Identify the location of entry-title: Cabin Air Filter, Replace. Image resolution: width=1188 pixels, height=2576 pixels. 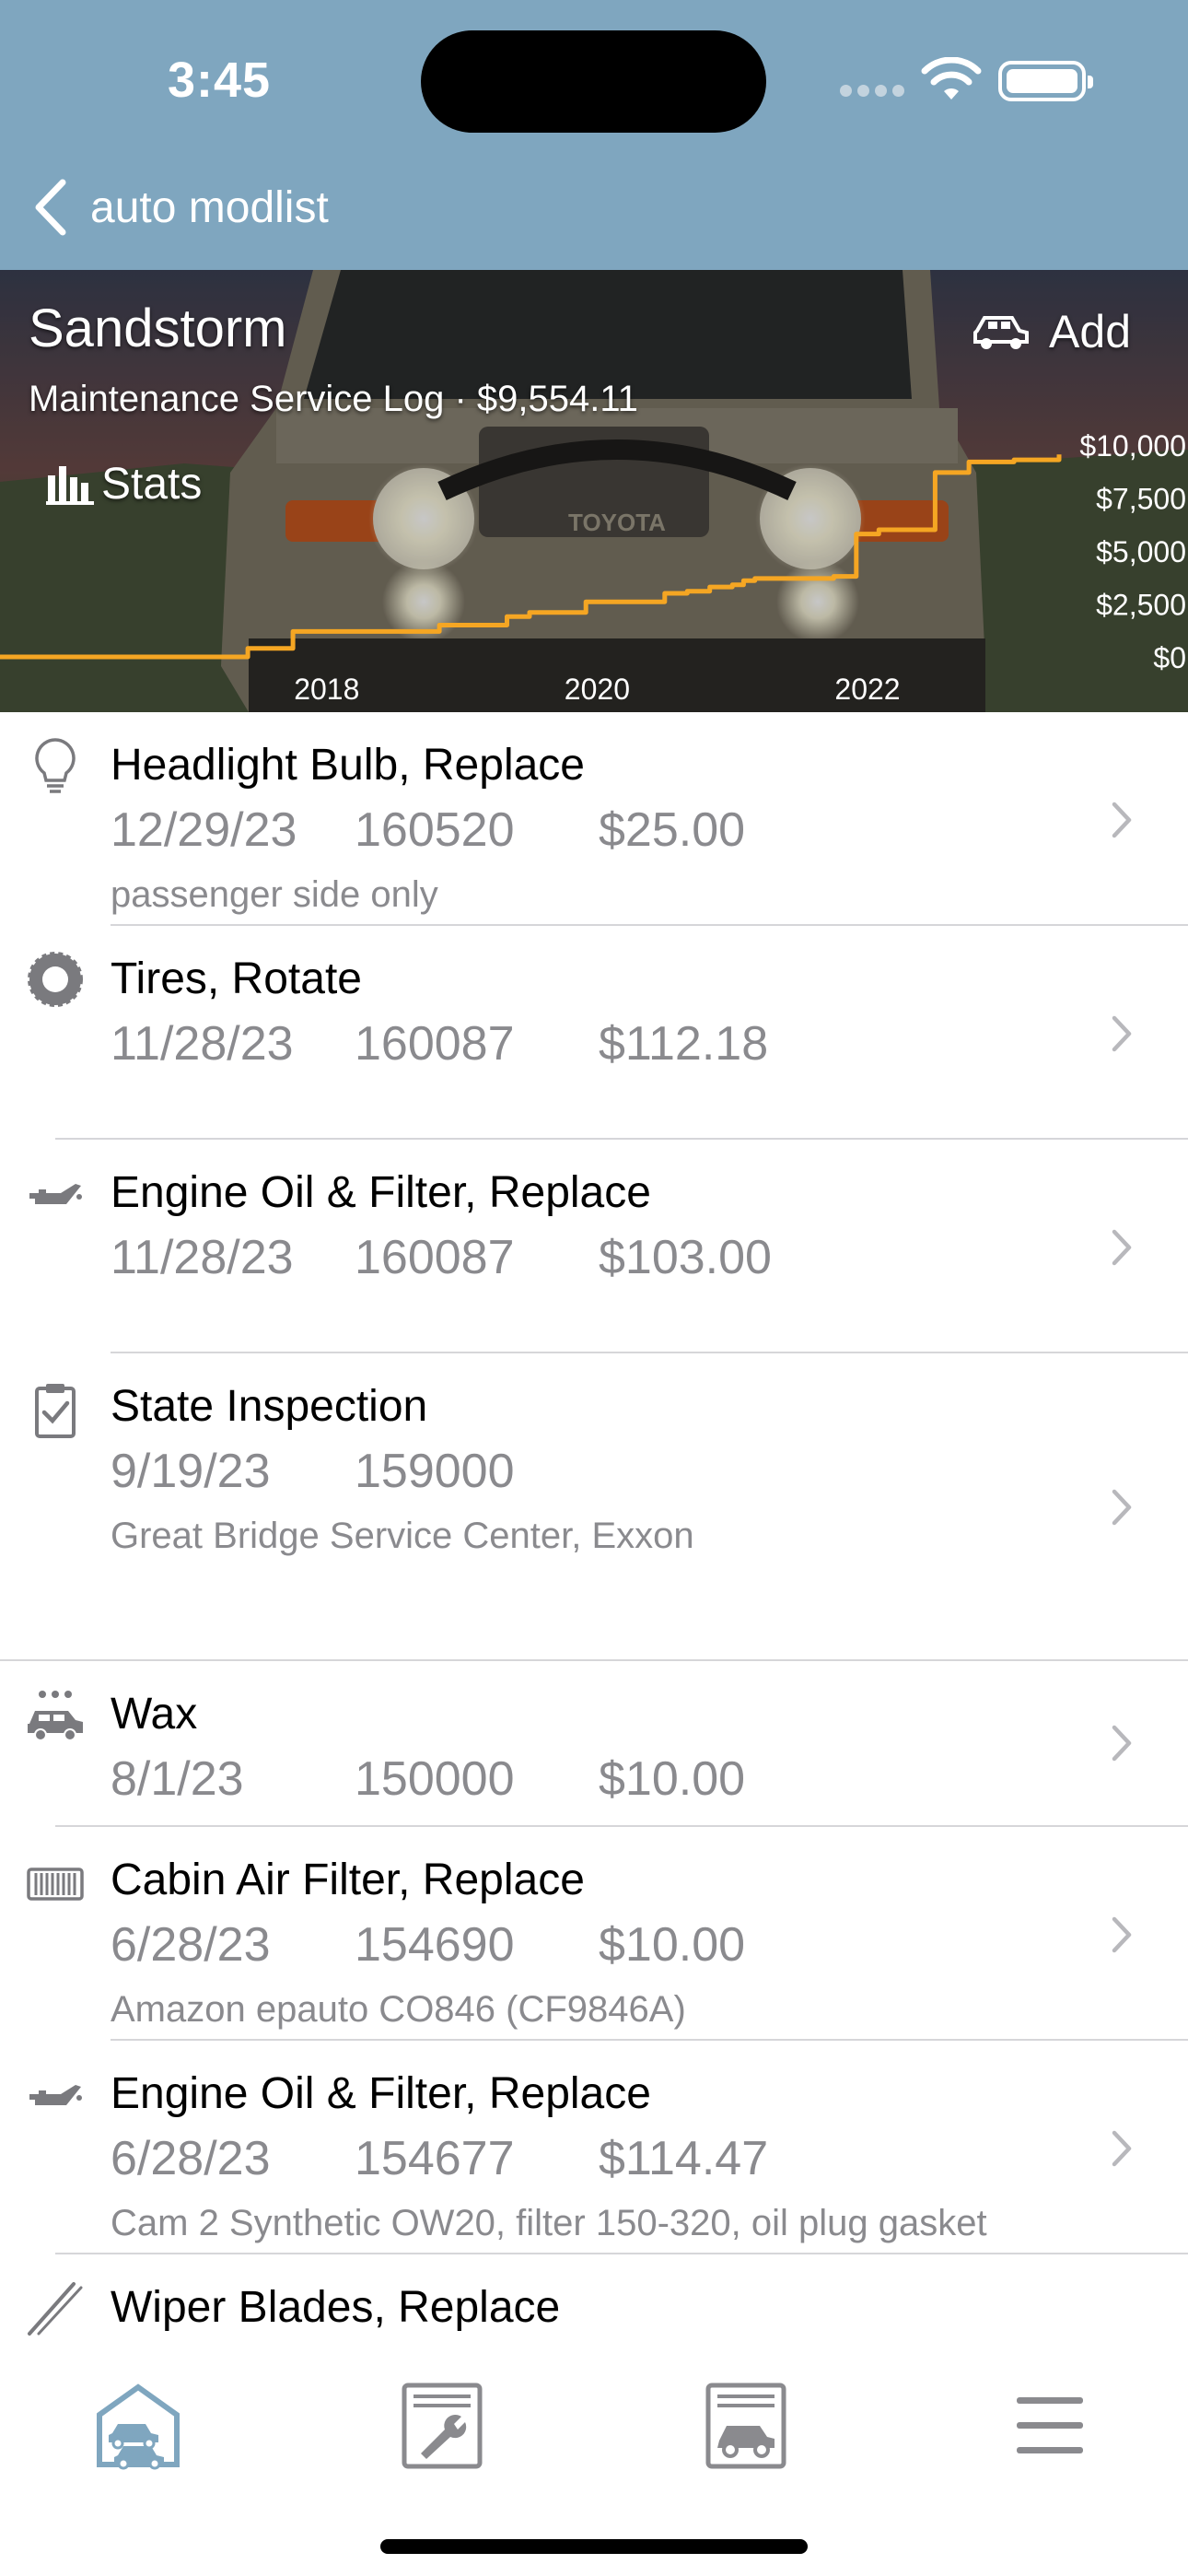
(348, 1880).